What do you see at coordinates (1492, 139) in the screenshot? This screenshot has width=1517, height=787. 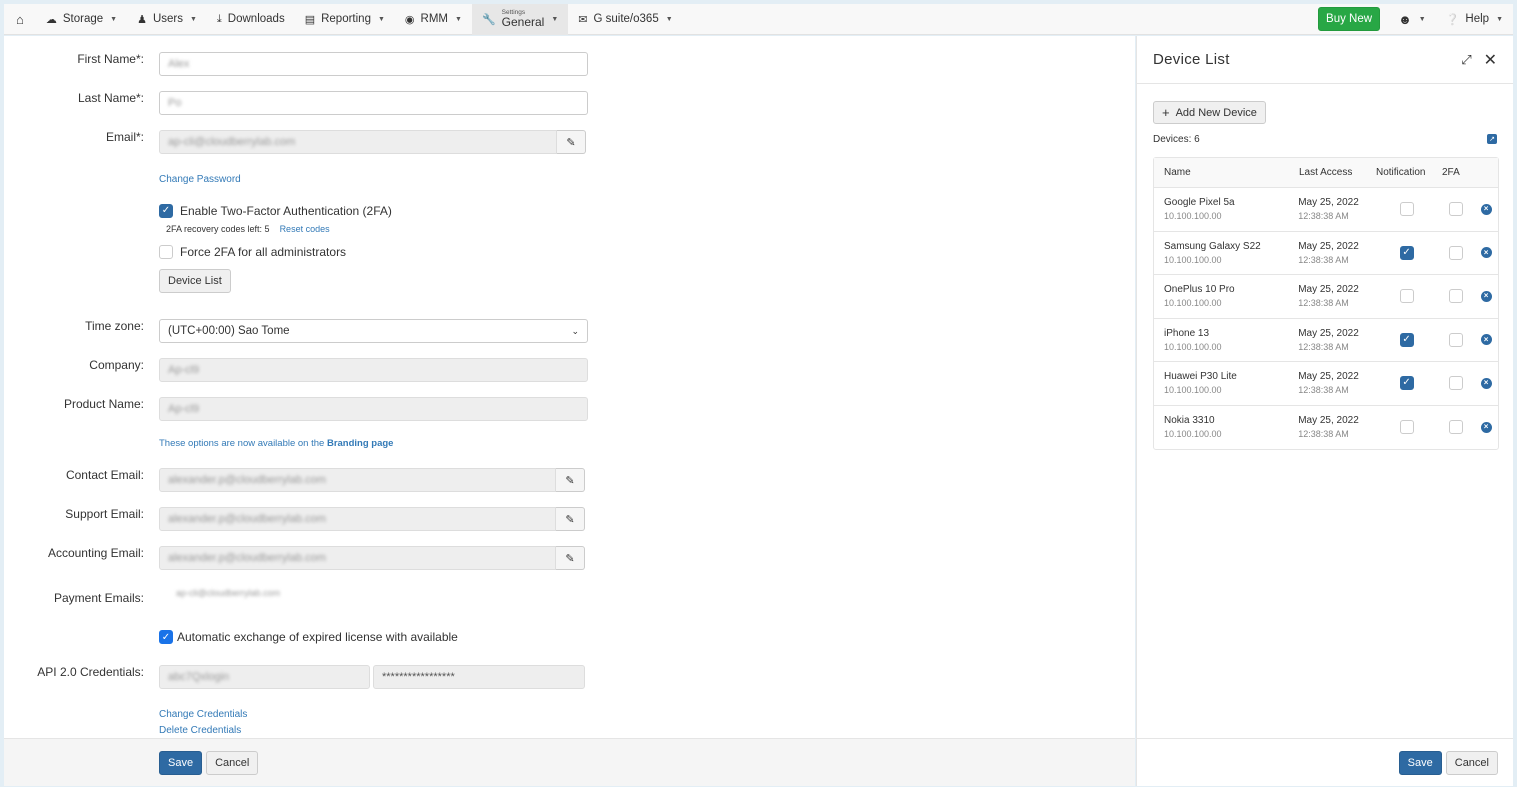 I see `external-link-icon: ↗` at bounding box center [1492, 139].